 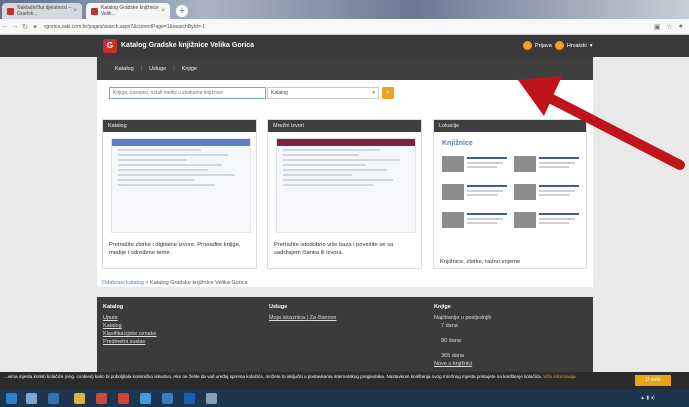 I want to click on footer-link: 365 dana, so click(x=462, y=356).